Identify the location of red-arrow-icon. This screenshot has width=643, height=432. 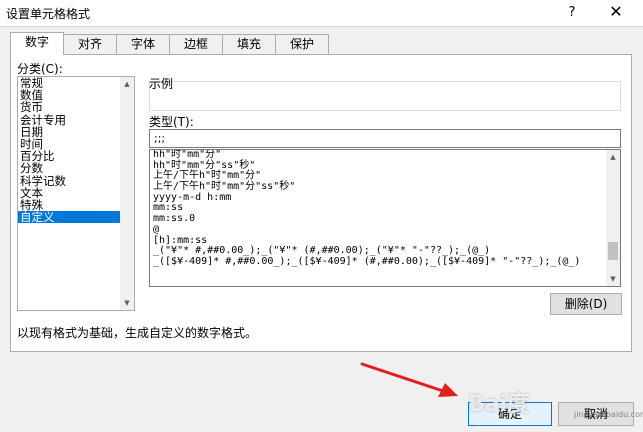
(404, 378).